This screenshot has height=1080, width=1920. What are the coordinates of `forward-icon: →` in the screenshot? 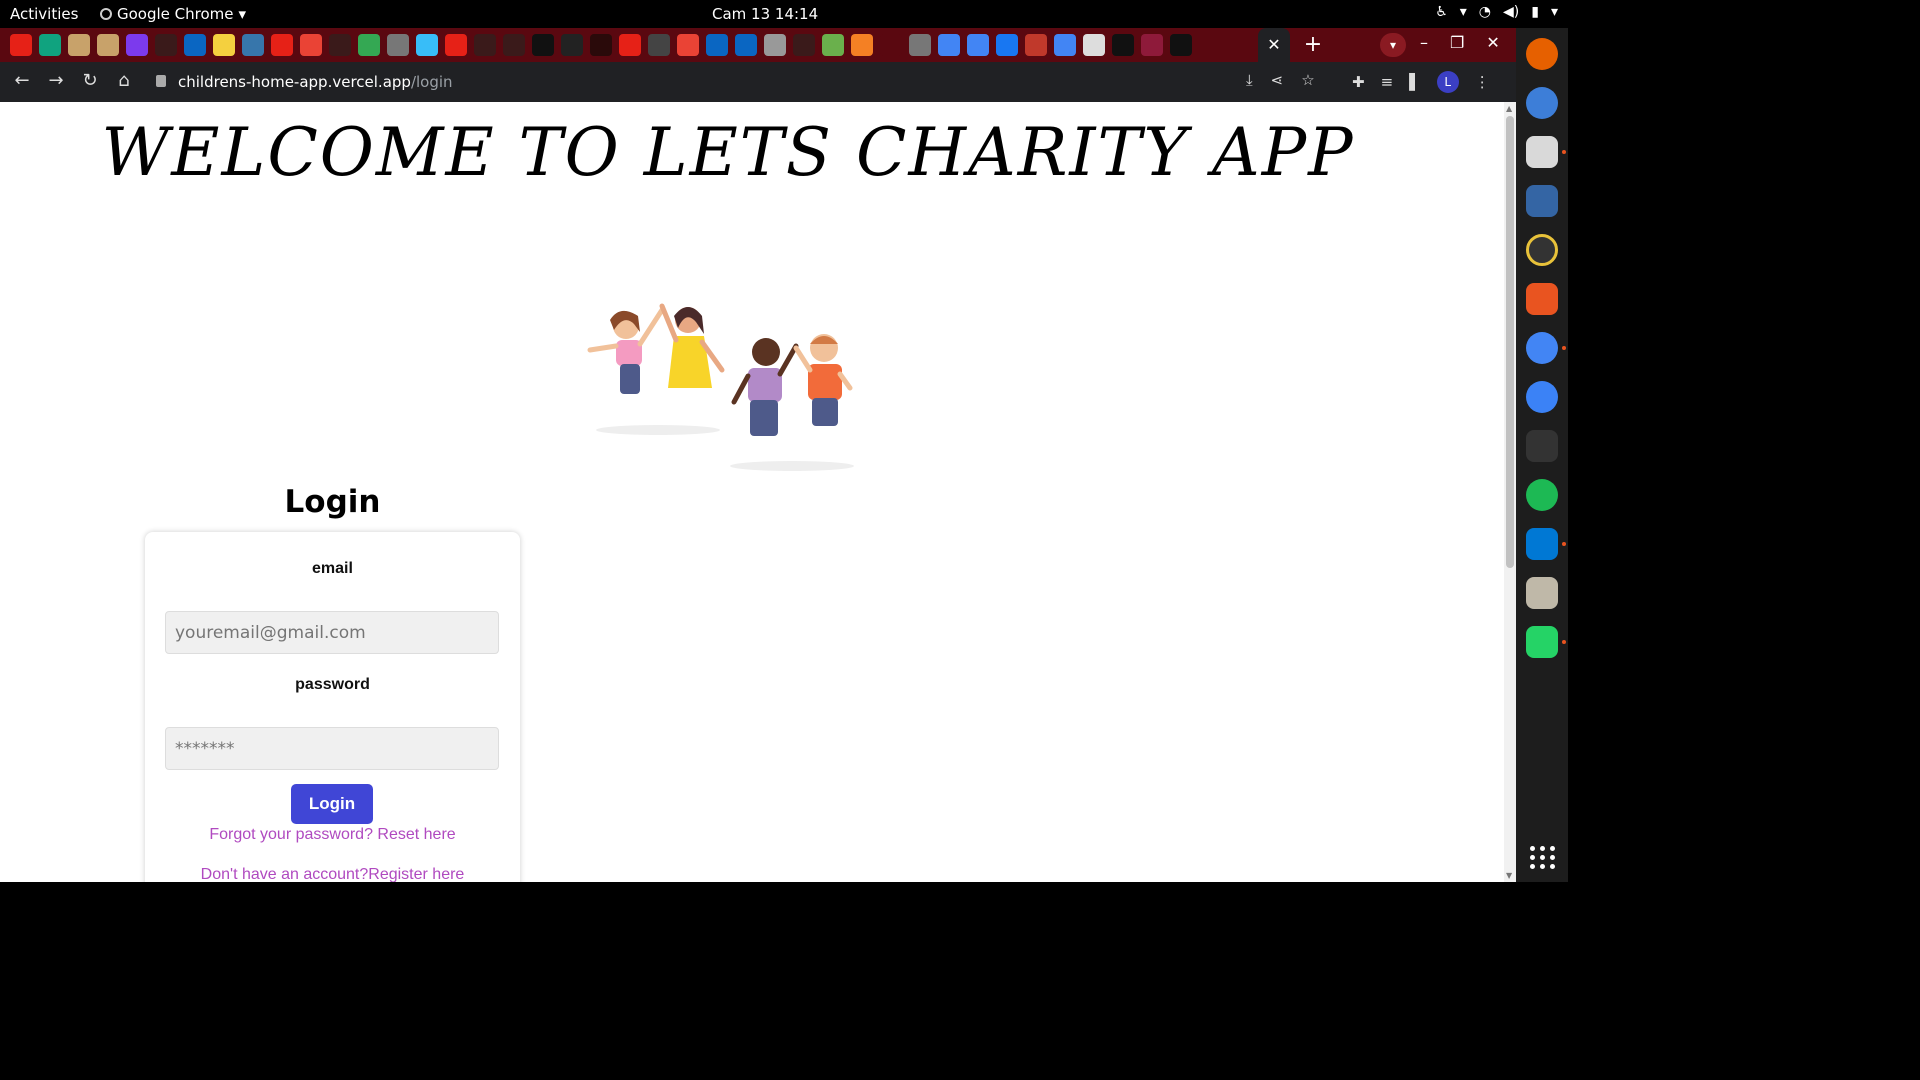 It's located at (56, 80).